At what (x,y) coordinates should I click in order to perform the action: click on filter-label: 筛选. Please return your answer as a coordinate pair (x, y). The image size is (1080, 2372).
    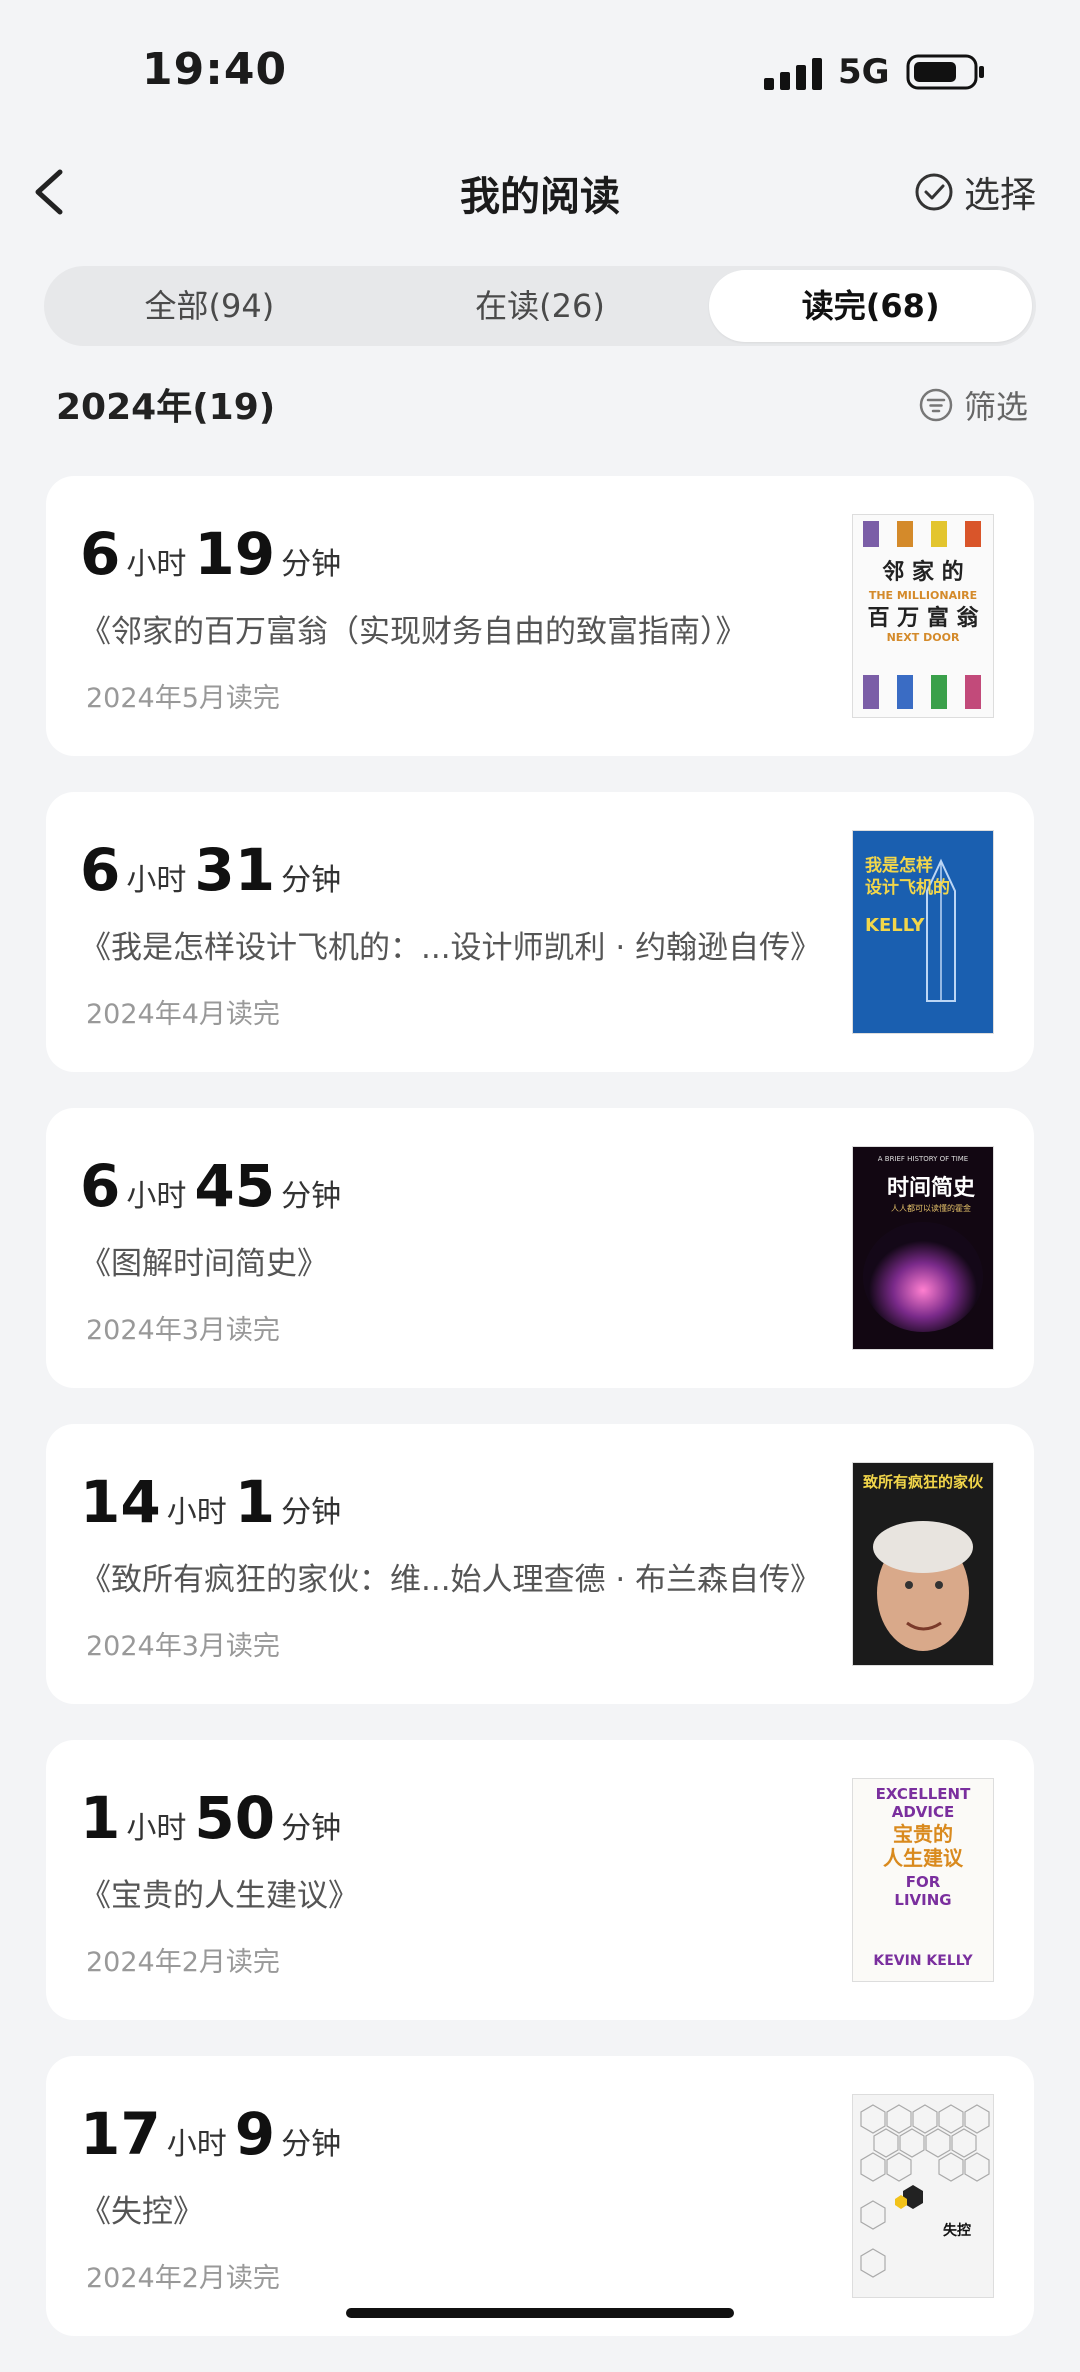
    Looking at the image, I should click on (995, 407).